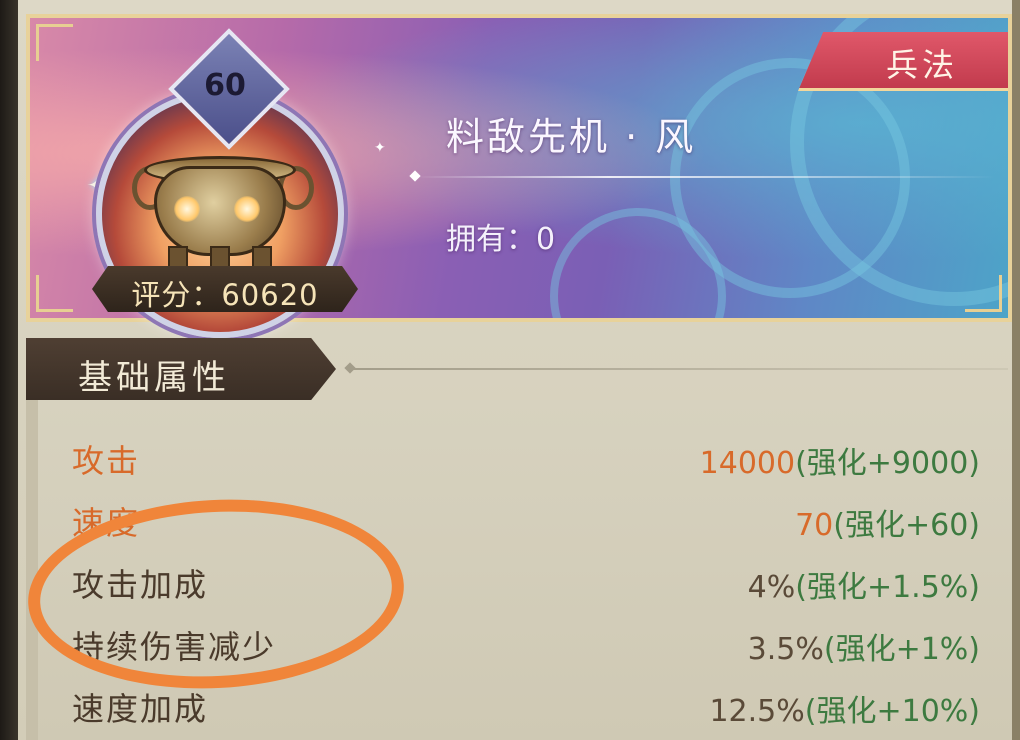 Image resolution: width=1020 pixels, height=740 pixels. I want to click on stat-value: 3.5%(强化+1%), so click(864, 646).